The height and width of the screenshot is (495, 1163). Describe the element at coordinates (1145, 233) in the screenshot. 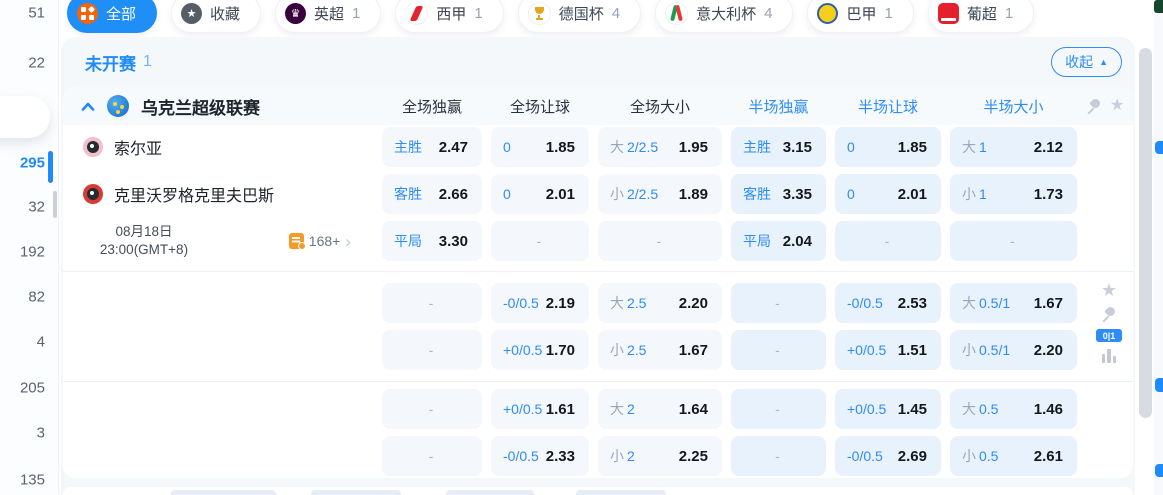

I see `page-scrollbar-thumb` at that location.